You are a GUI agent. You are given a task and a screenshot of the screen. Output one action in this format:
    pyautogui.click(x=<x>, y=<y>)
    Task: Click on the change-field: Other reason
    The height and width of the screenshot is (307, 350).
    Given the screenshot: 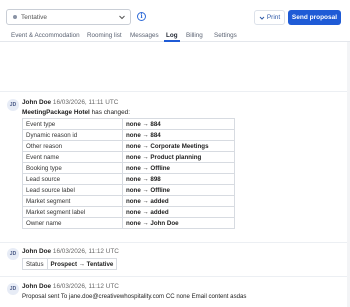 What is the action you would take?
    pyautogui.click(x=72, y=146)
    